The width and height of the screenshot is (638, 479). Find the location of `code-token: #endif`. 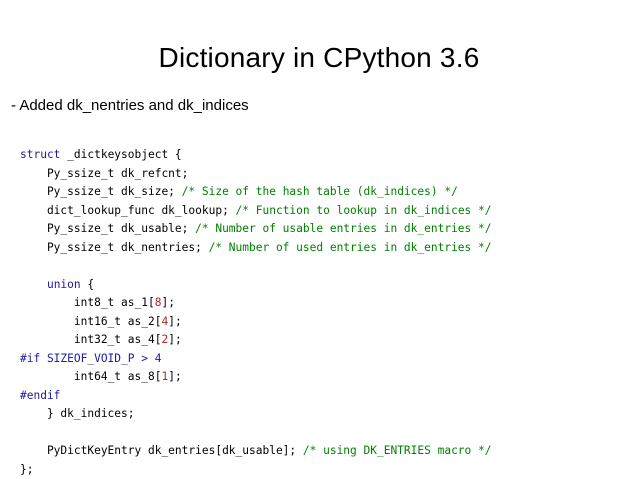

code-token: #endif is located at coordinates (40, 395).